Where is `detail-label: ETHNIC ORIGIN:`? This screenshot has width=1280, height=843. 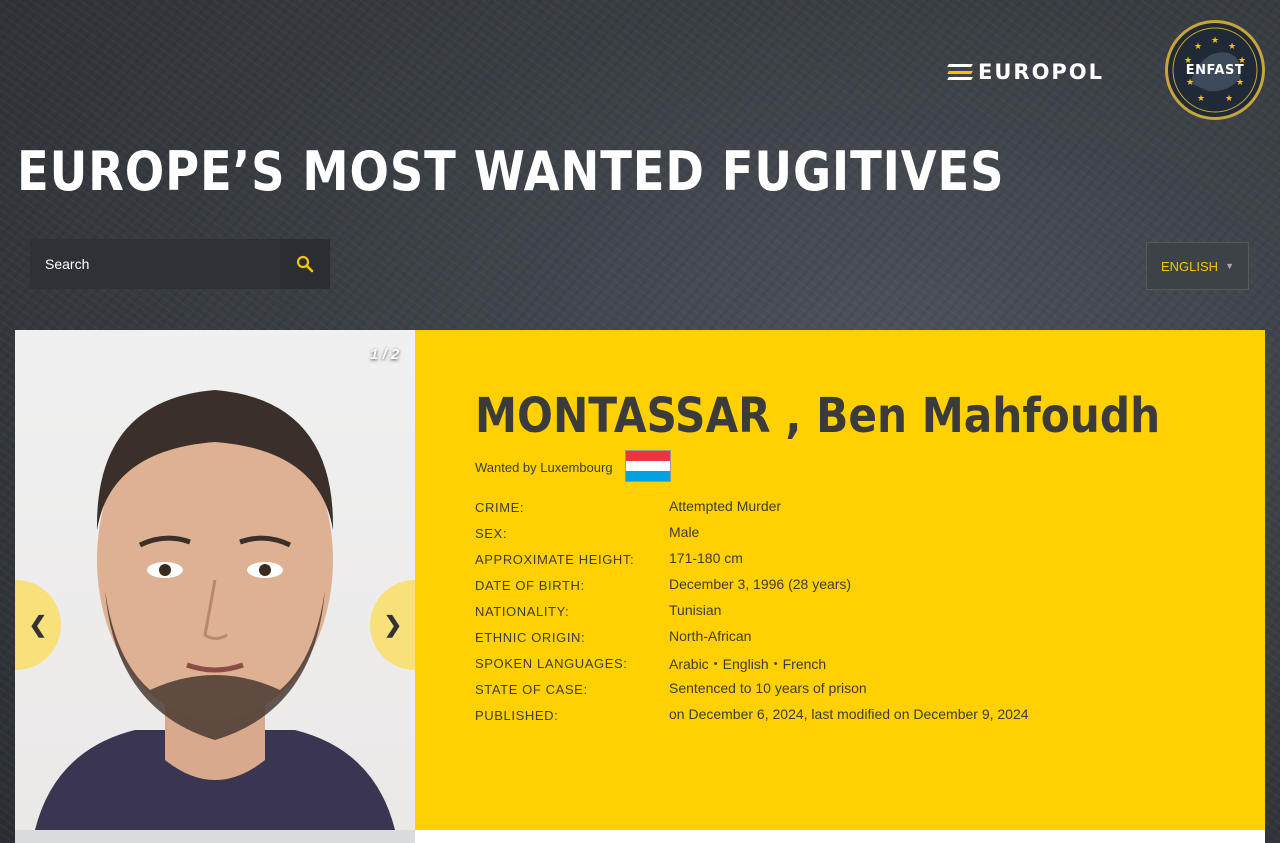 detail-label: ETHNIC ORIGIN: is located at coordinates (530, 637).